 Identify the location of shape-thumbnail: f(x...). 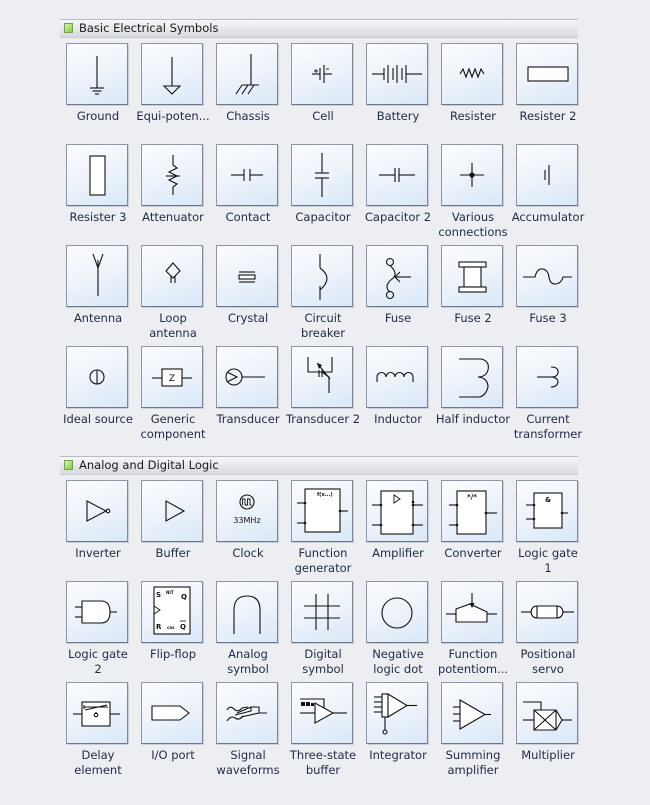
(322, 511).